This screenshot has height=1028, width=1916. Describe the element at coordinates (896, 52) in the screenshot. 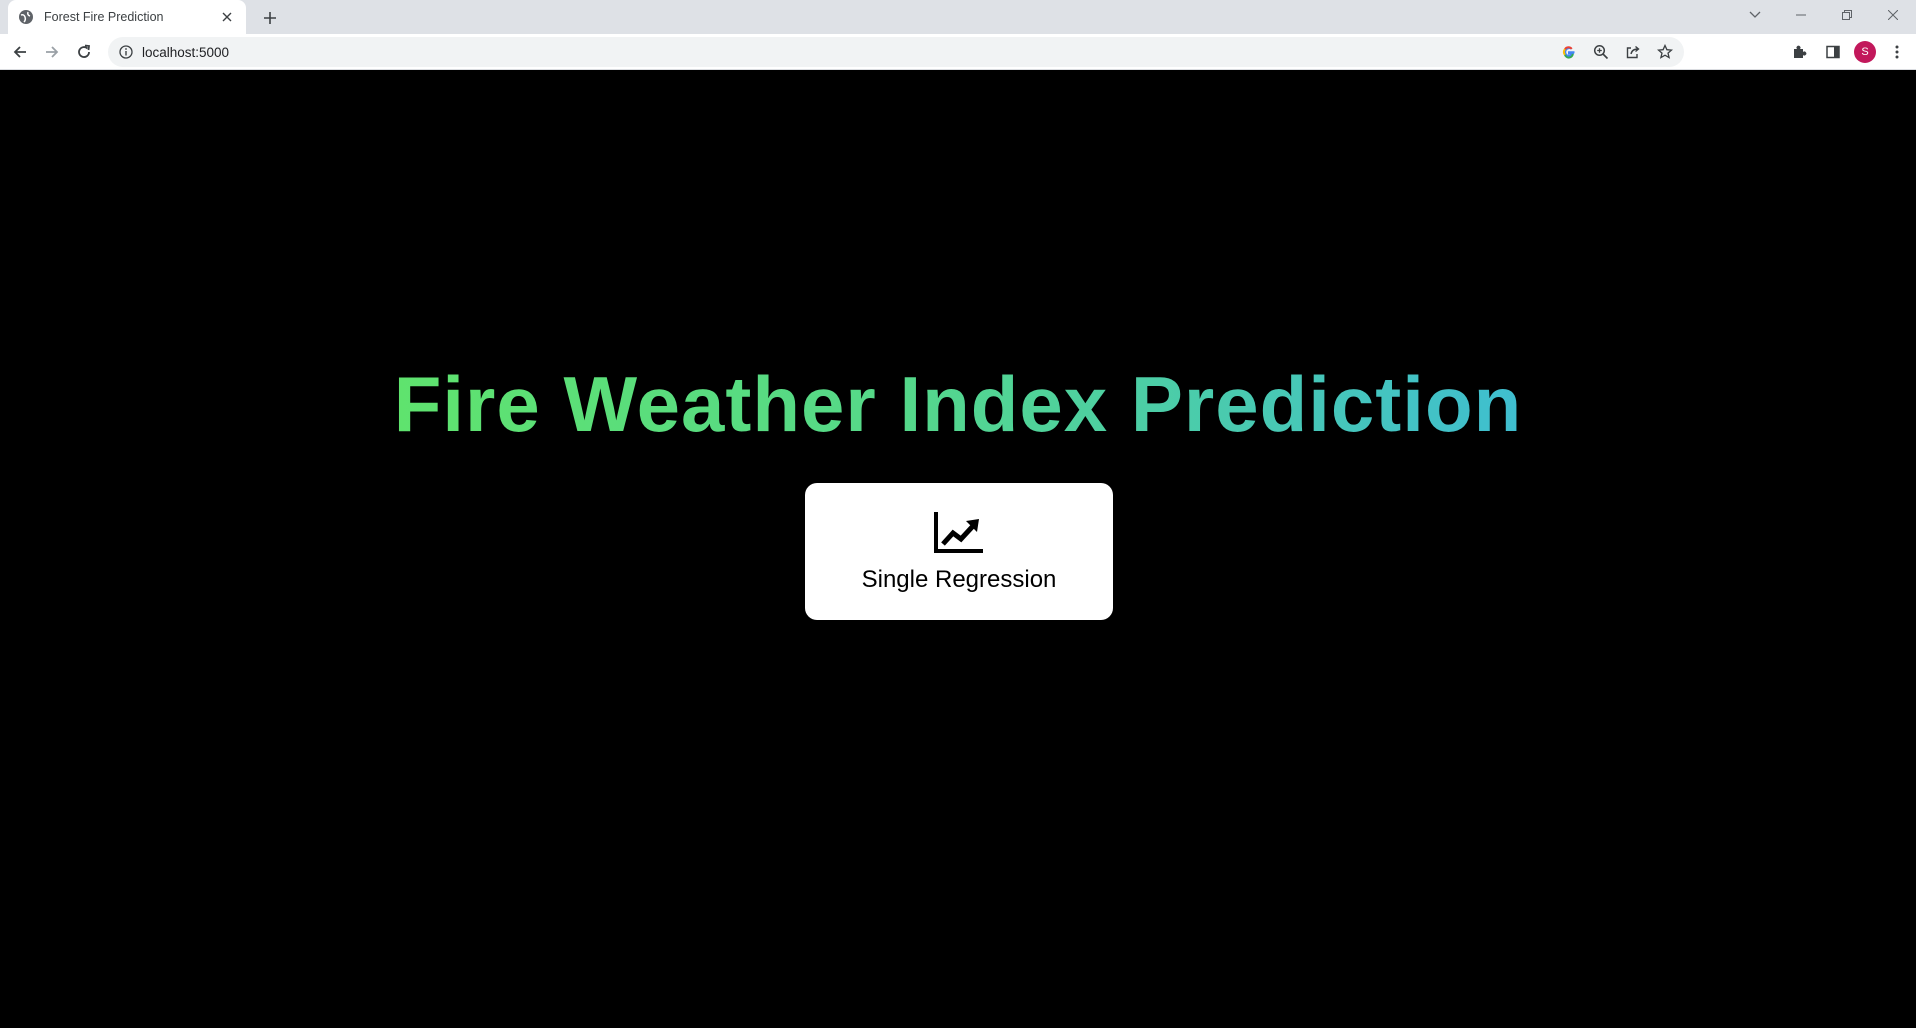

I see `address-bar: localhost:5000` at that location.